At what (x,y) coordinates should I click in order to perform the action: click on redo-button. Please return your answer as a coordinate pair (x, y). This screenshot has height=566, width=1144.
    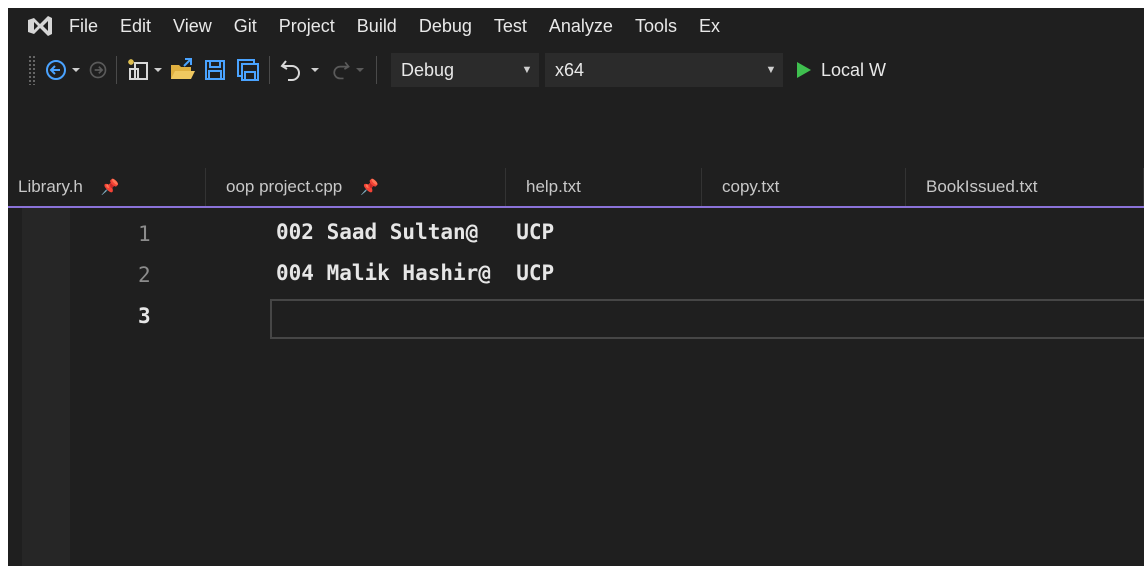
    Looking at the image, I should click on (341, 70).